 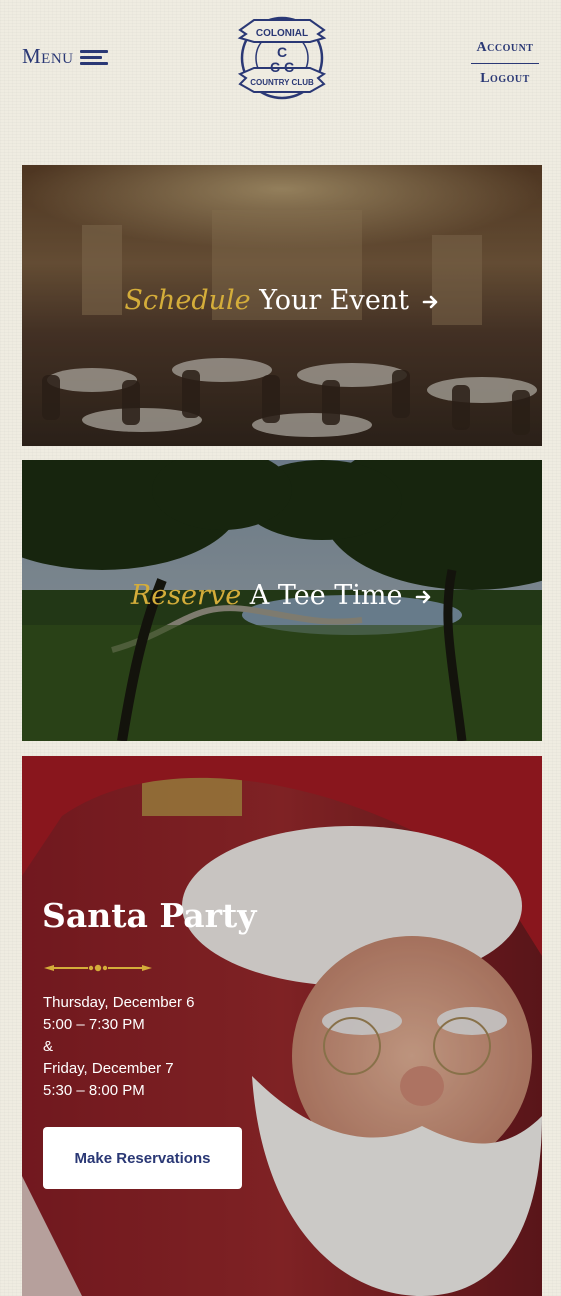 I want to click on hamburger-icon, so click(x=93, y=57).